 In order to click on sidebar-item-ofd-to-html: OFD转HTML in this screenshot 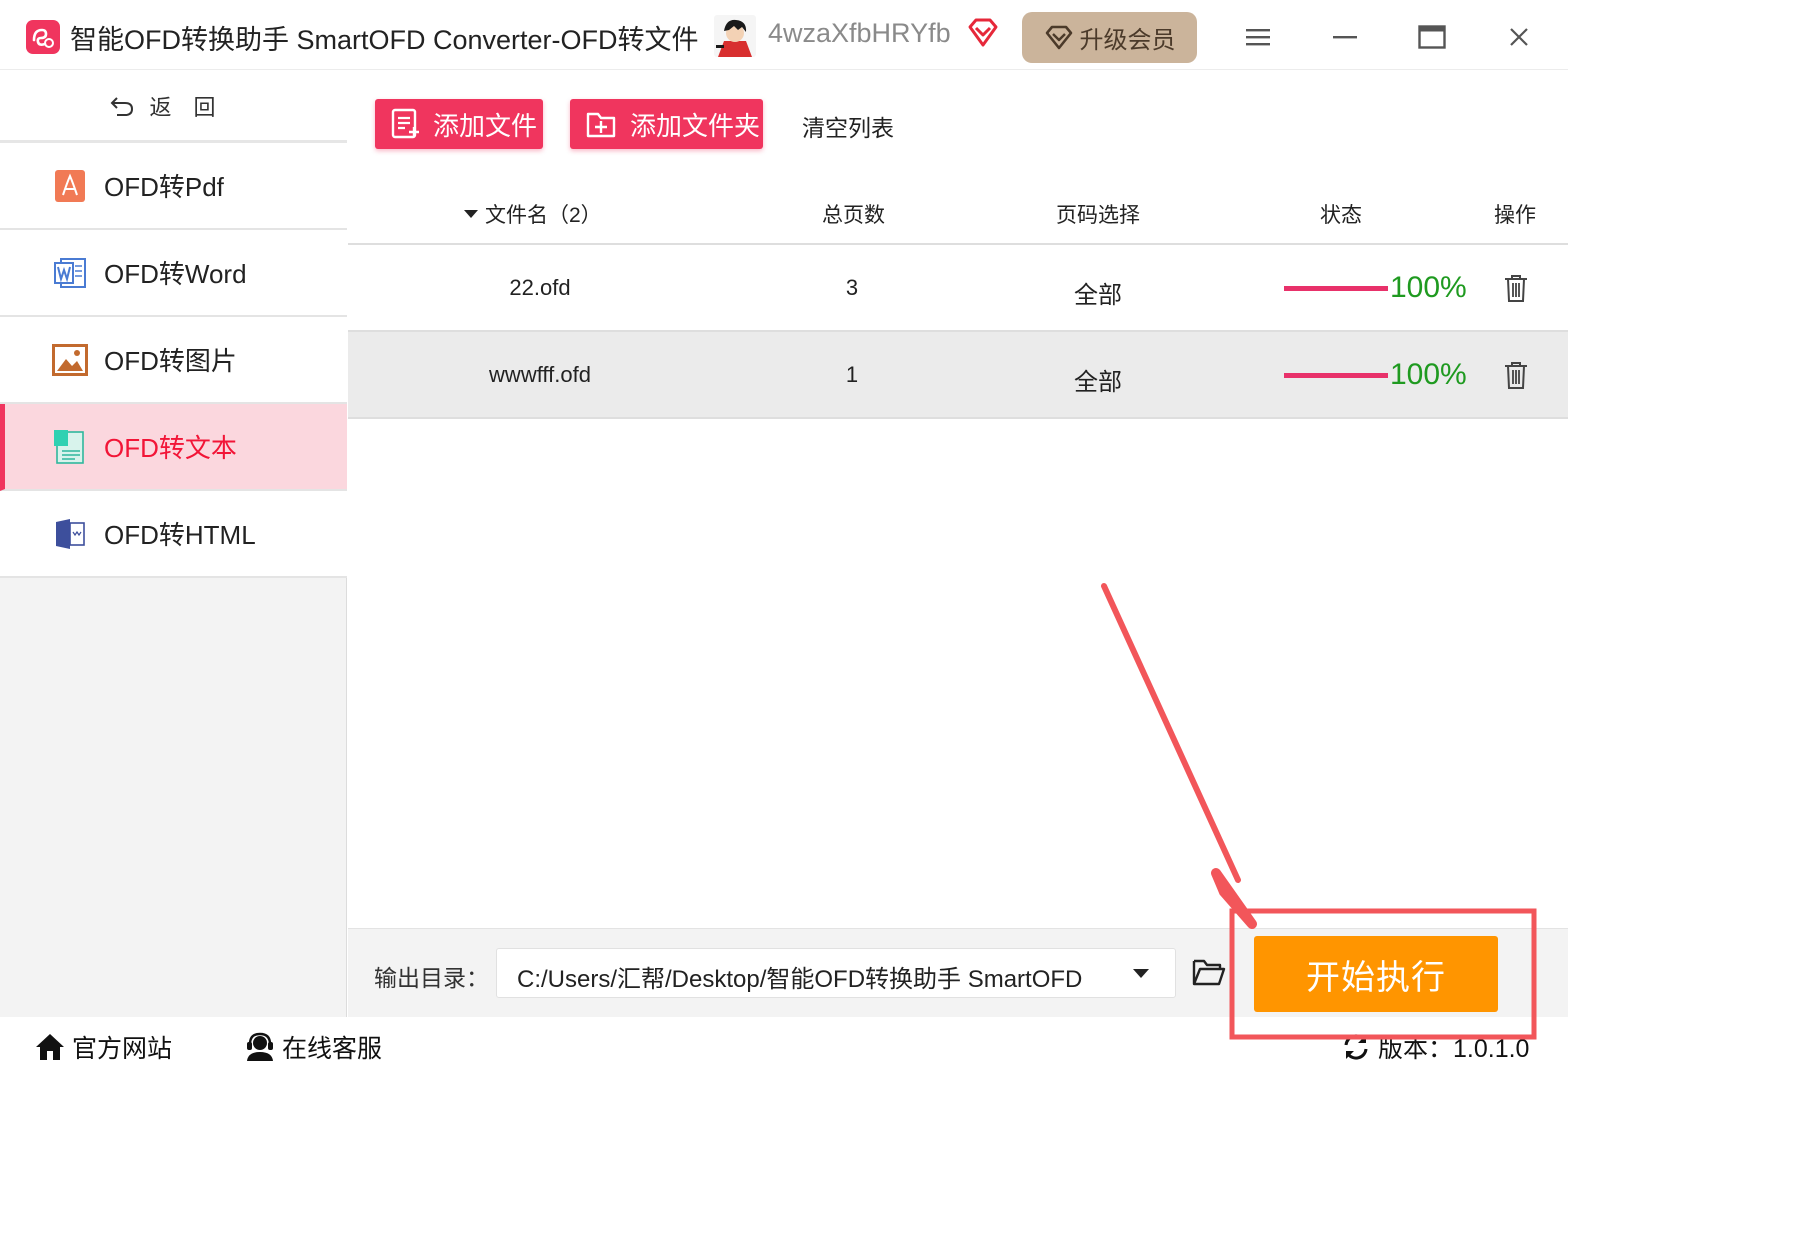, I will do `click(173, 534)`.